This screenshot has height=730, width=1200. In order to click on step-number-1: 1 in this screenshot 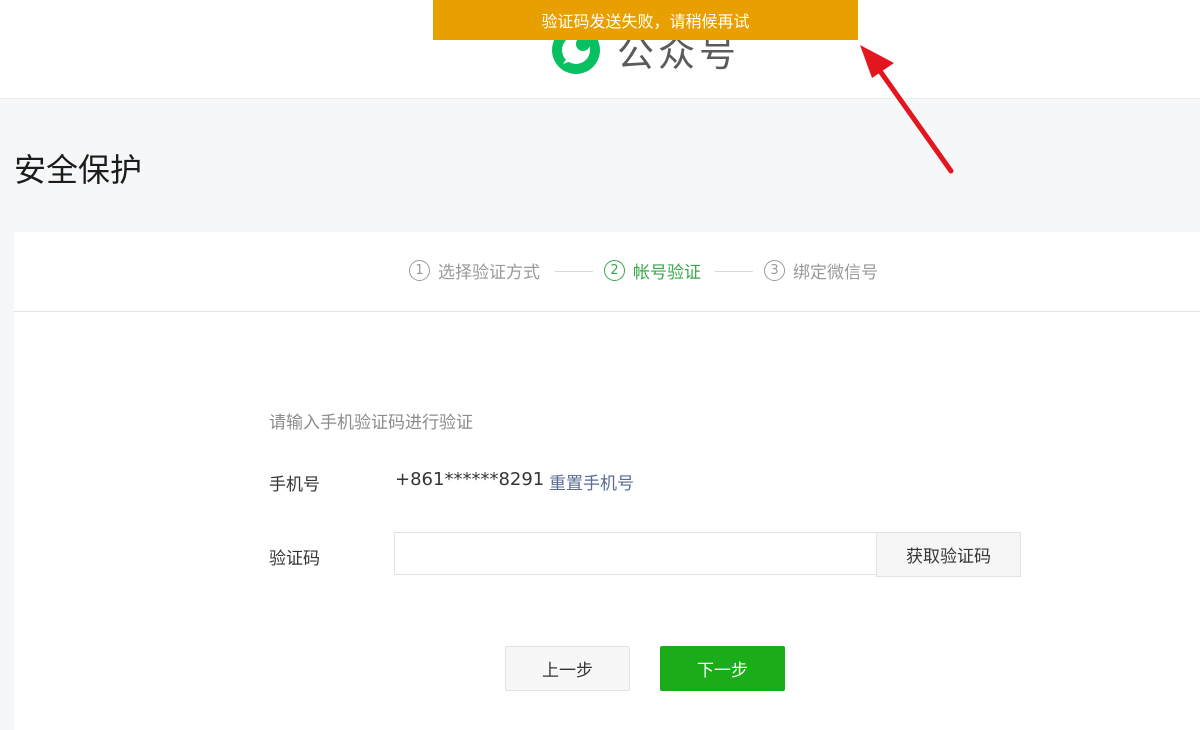, I will do `click(419, 270)`.